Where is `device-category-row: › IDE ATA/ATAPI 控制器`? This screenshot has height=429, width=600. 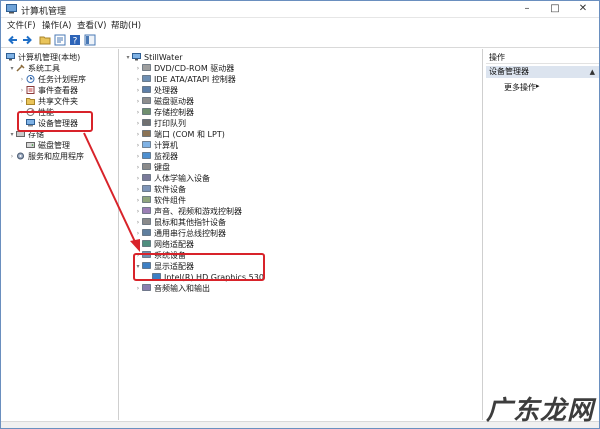
device-category-row: › IDE ATA/ATAPI 控制器 is located at coordinates (185, 79).